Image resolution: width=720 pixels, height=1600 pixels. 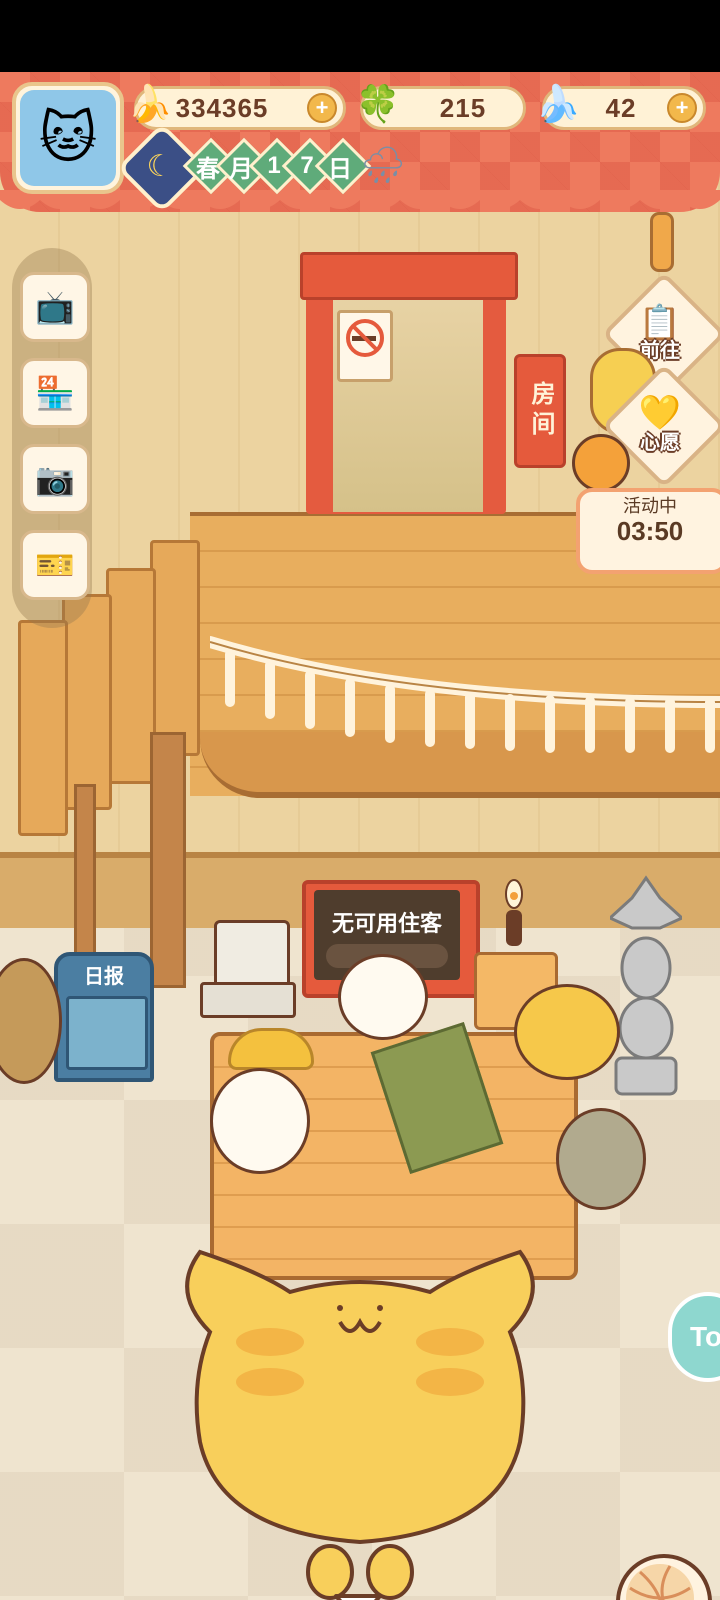 I want to click on tv-button: 📺, so click(x=55, y=307).